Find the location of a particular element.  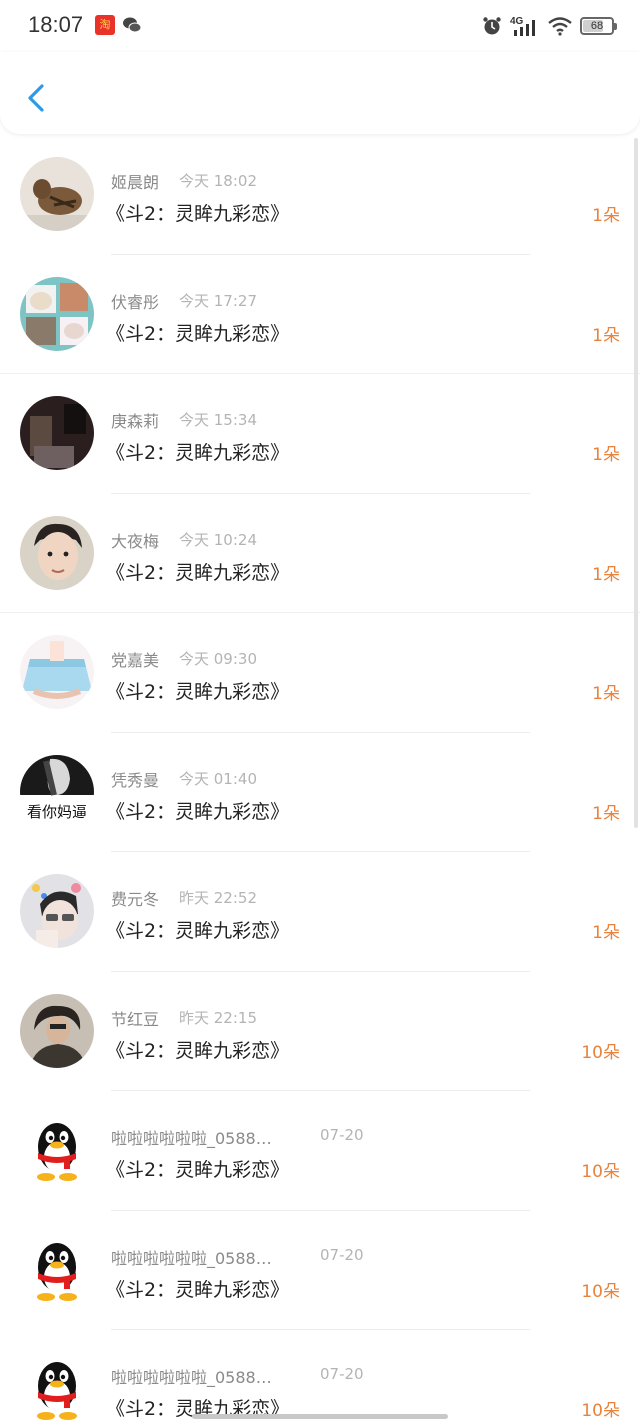

sender-name: 大夜梅 is located at coordinates (135, 540).